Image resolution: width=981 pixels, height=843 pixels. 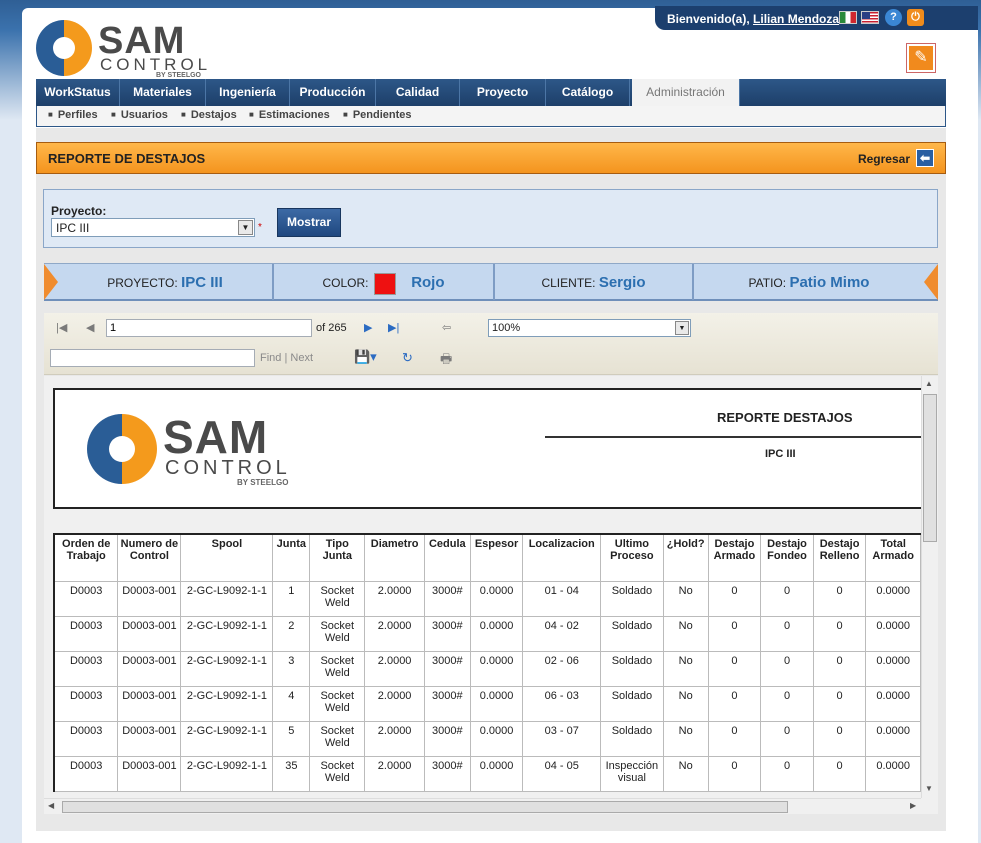 What do you see at coordinates (929, 587) in the screenshot?
I see `vertical-scrollbar: ▲ ▼` at bounding box center [929, 587].